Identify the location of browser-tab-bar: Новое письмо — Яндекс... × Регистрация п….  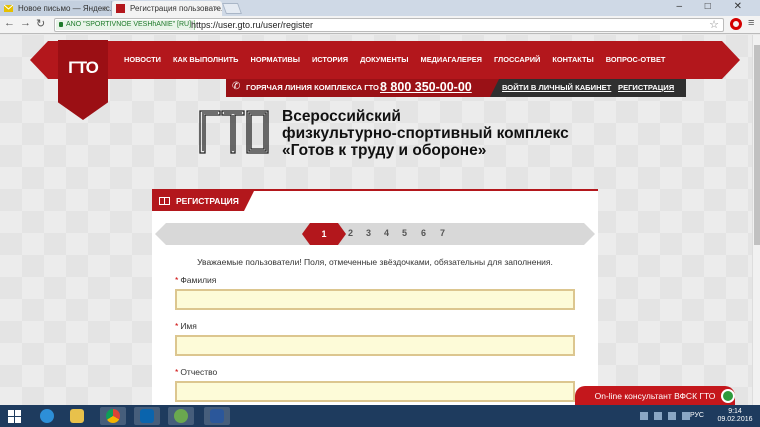
(380, 8).